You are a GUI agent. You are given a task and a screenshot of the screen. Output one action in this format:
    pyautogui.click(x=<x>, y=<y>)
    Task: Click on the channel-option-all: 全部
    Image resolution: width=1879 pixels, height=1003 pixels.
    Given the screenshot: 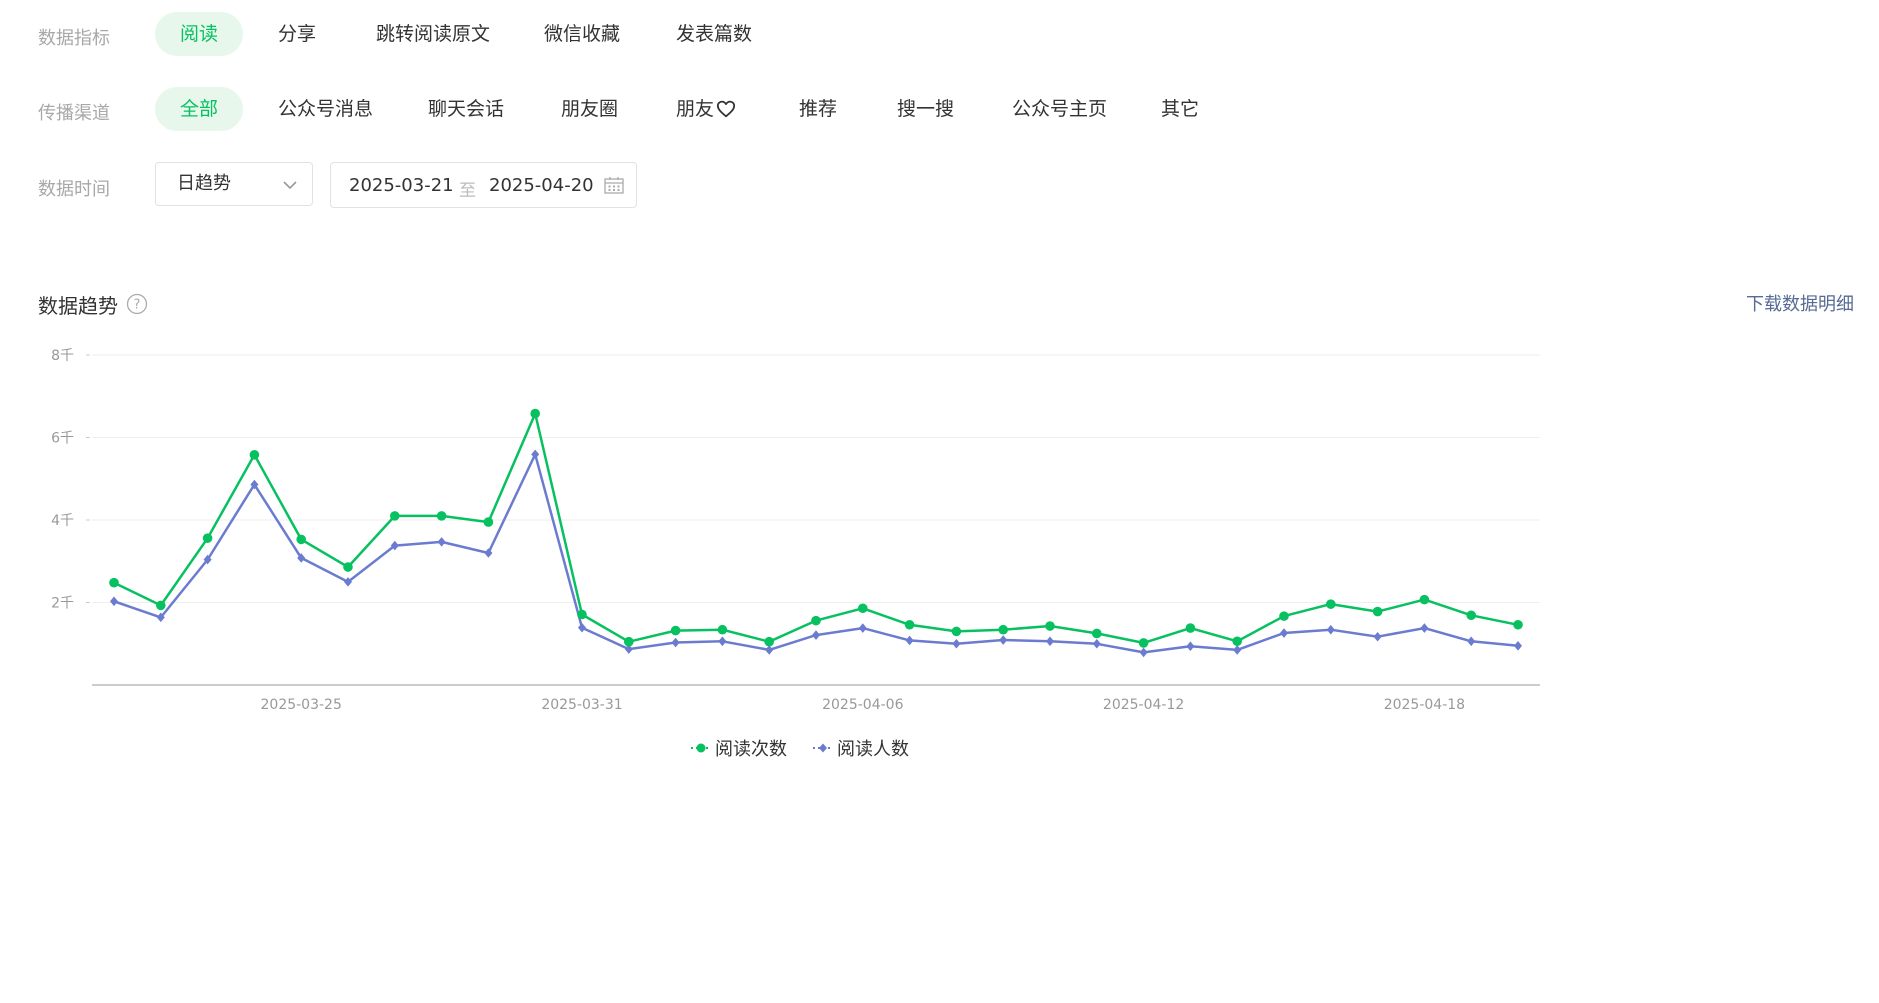 What is the action you would take?
    pyautogui.click(x=199, y=109)
    